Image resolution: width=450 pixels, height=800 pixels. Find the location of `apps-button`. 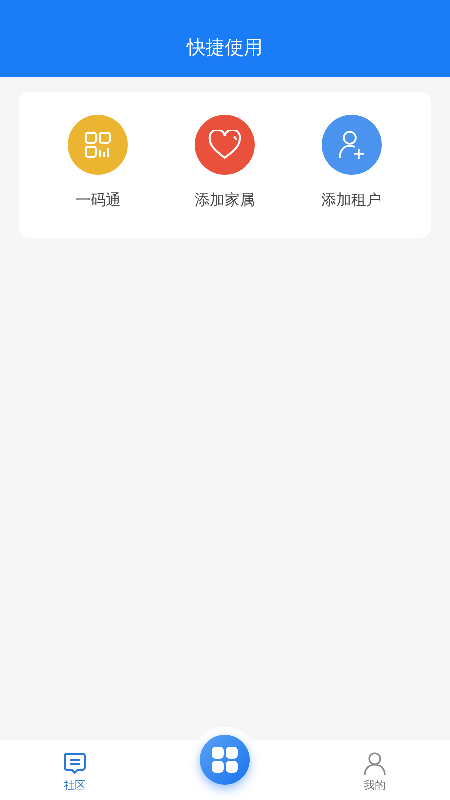

apps-button is located at coordinates (225, 760).